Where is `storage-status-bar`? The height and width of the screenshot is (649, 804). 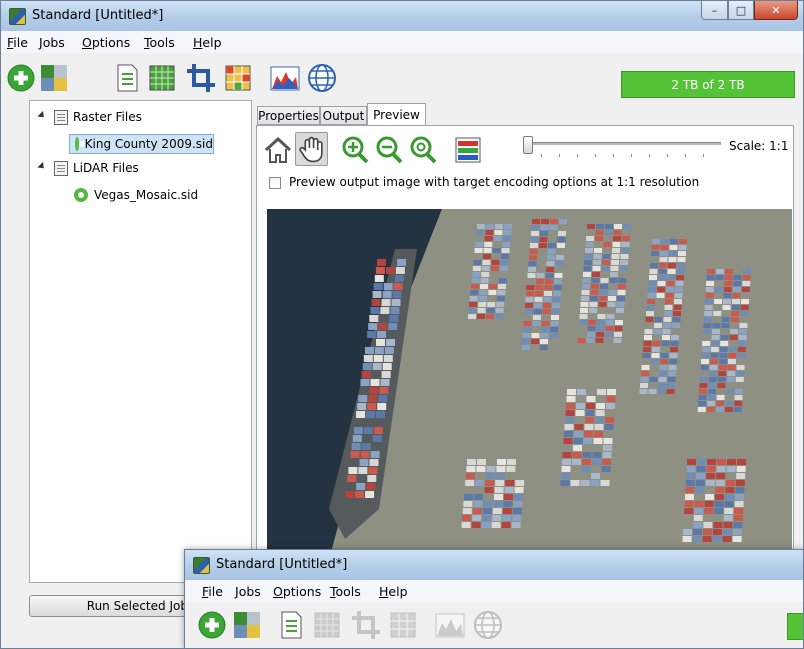 storage-status-bar is located at coordinates (795, 626).